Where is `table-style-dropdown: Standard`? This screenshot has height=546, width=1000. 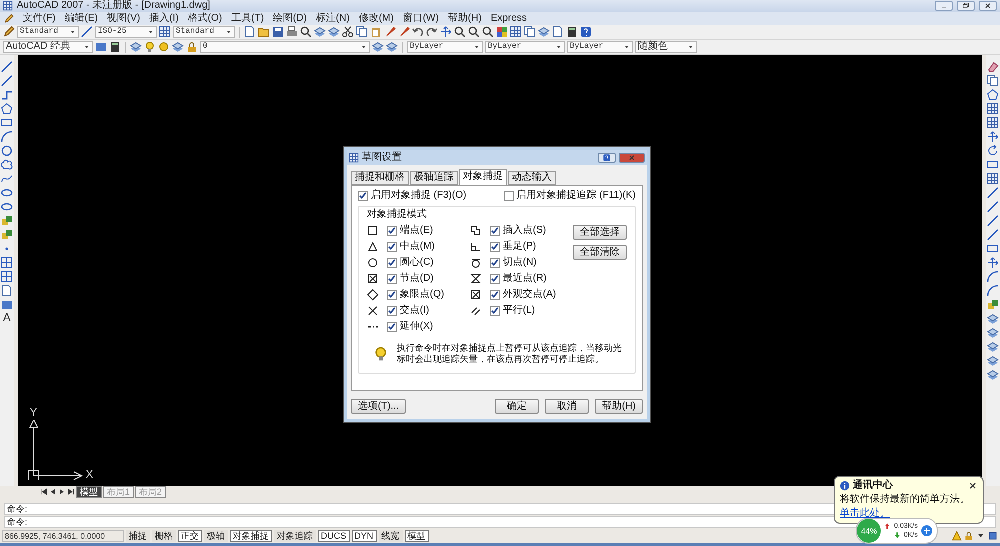
table-style-dropdown: Standard is located at coordinates (204, 32).